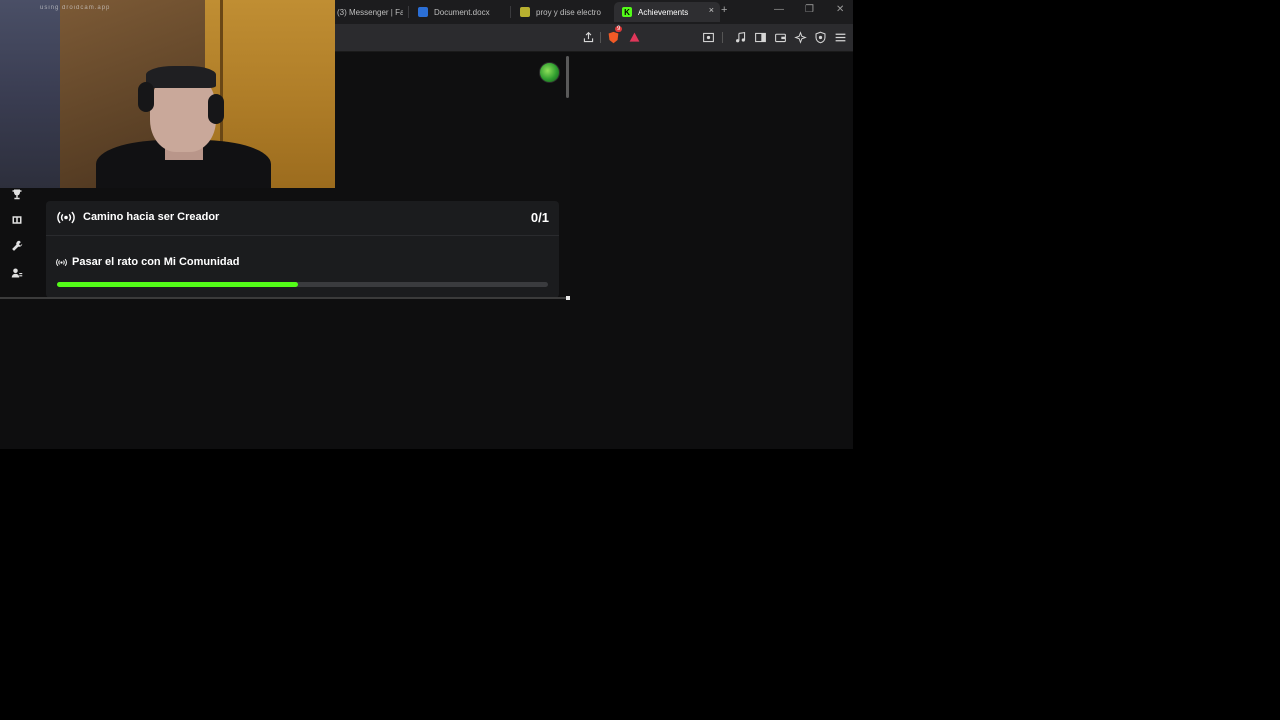 This screenshot has height=720, width=1280. I want to click on minimize-button: —, so click(779, 9).